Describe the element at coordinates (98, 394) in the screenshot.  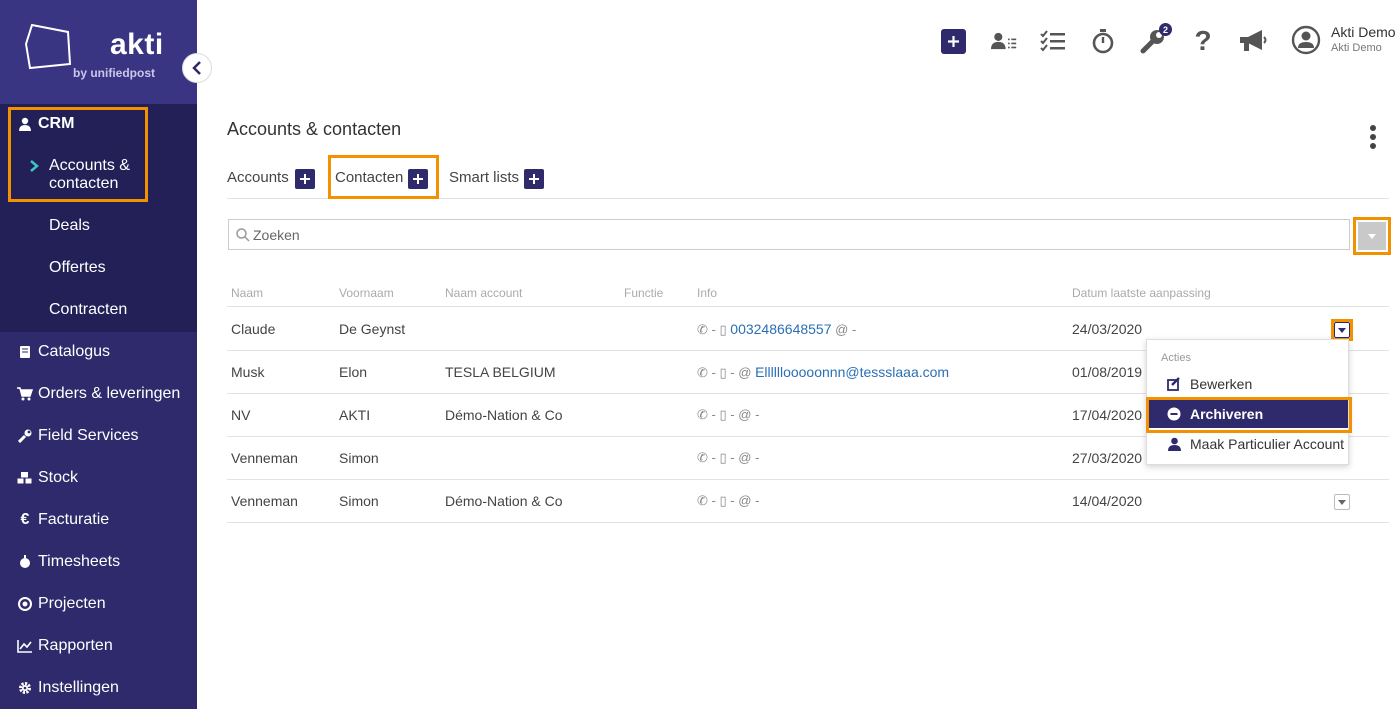
I see `sidebar-item-orders: Orders & leveringen` at that location.